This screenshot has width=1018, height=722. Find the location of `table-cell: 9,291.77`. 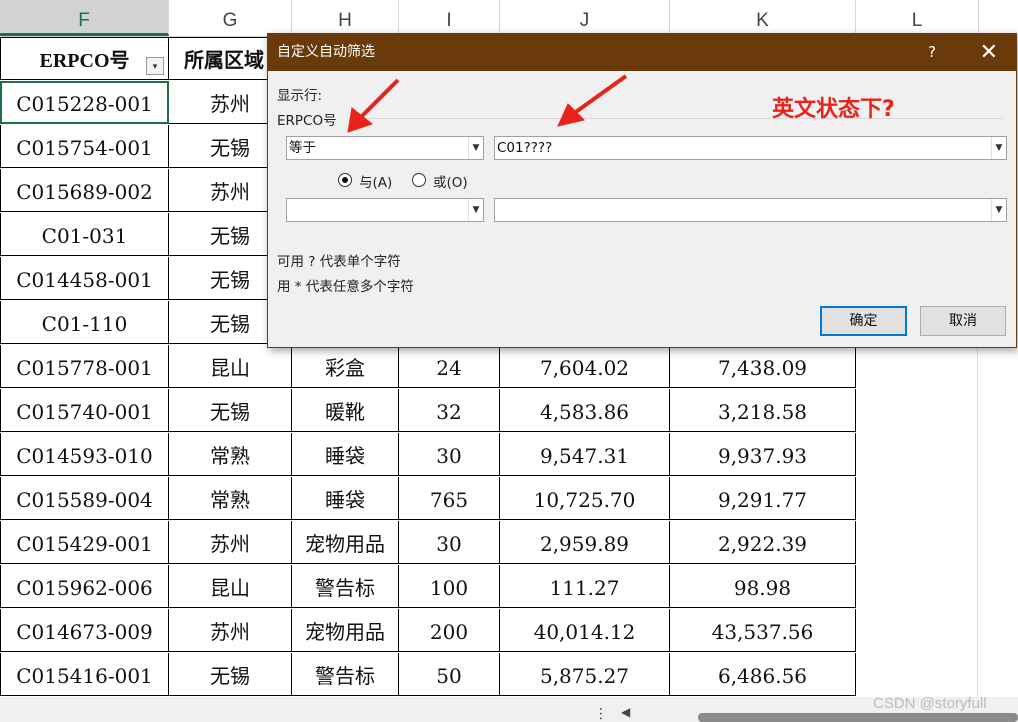

table-cell: 9,291.77 is located at coordinates (763, 498).